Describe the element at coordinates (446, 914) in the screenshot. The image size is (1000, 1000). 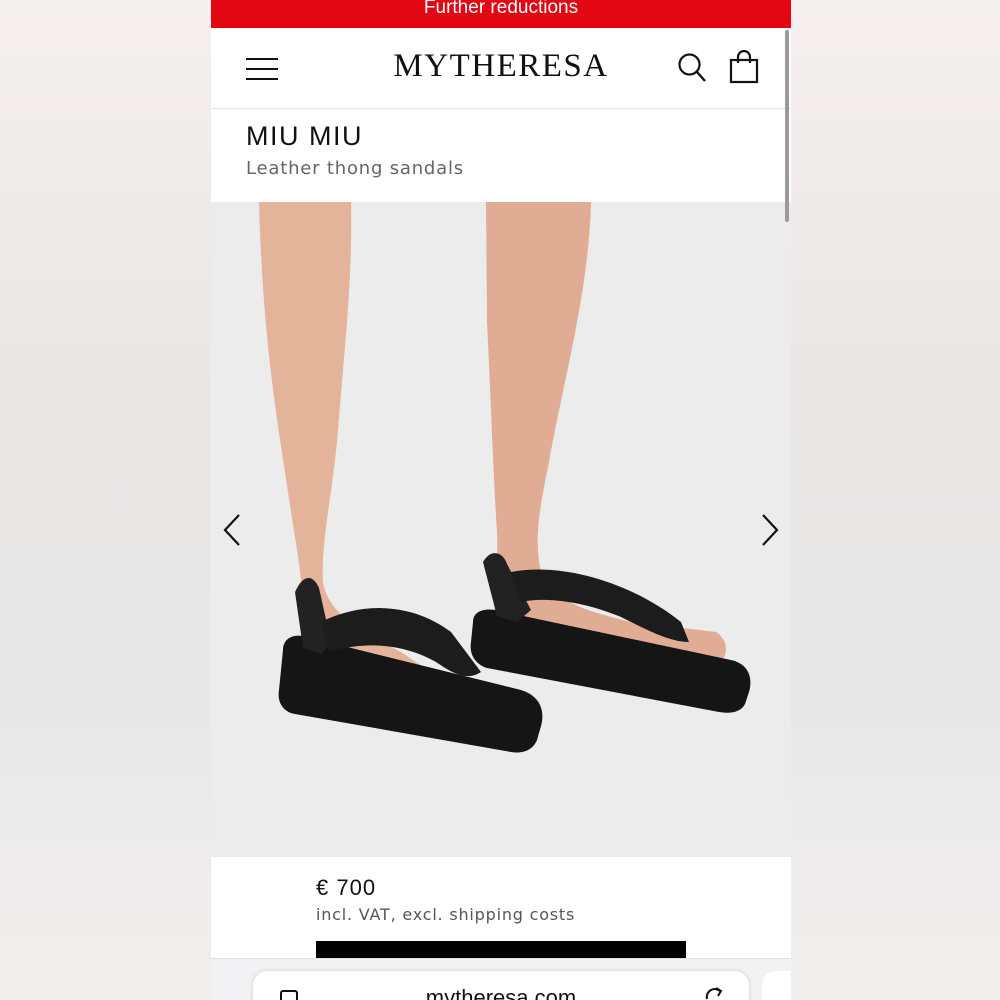
I see `vat-note: incl. VAT, excl. shipping costs` at that location.